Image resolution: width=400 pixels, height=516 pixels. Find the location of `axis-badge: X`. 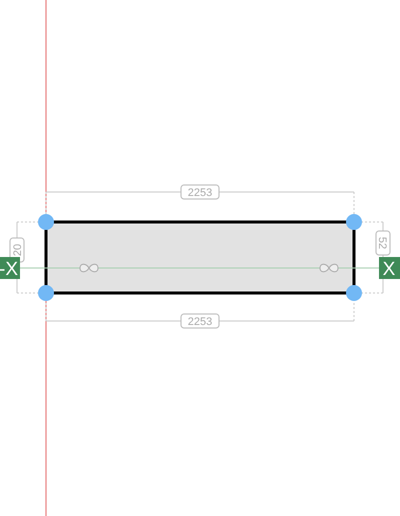

axis-badge: X is located at coordinates (389, 268).